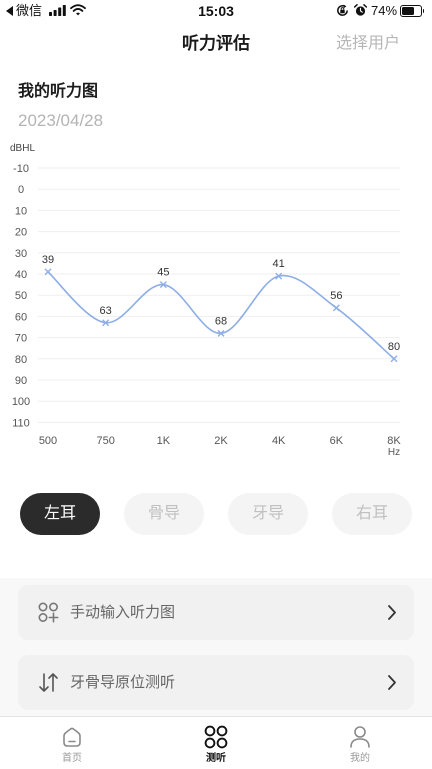  I want to click on y-tick-label: 0, so click(21, 190).